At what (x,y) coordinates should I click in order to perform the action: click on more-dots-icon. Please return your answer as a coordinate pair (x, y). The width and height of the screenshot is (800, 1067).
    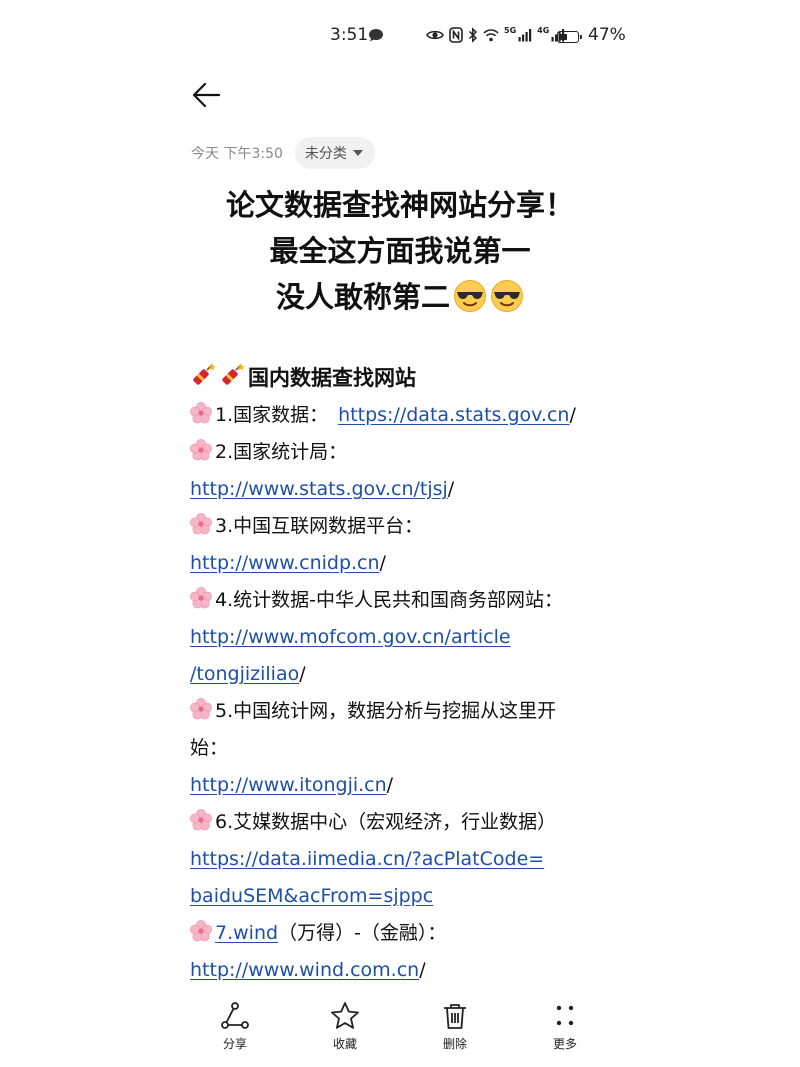
    Looking at the image, I should click on (565, 1015).